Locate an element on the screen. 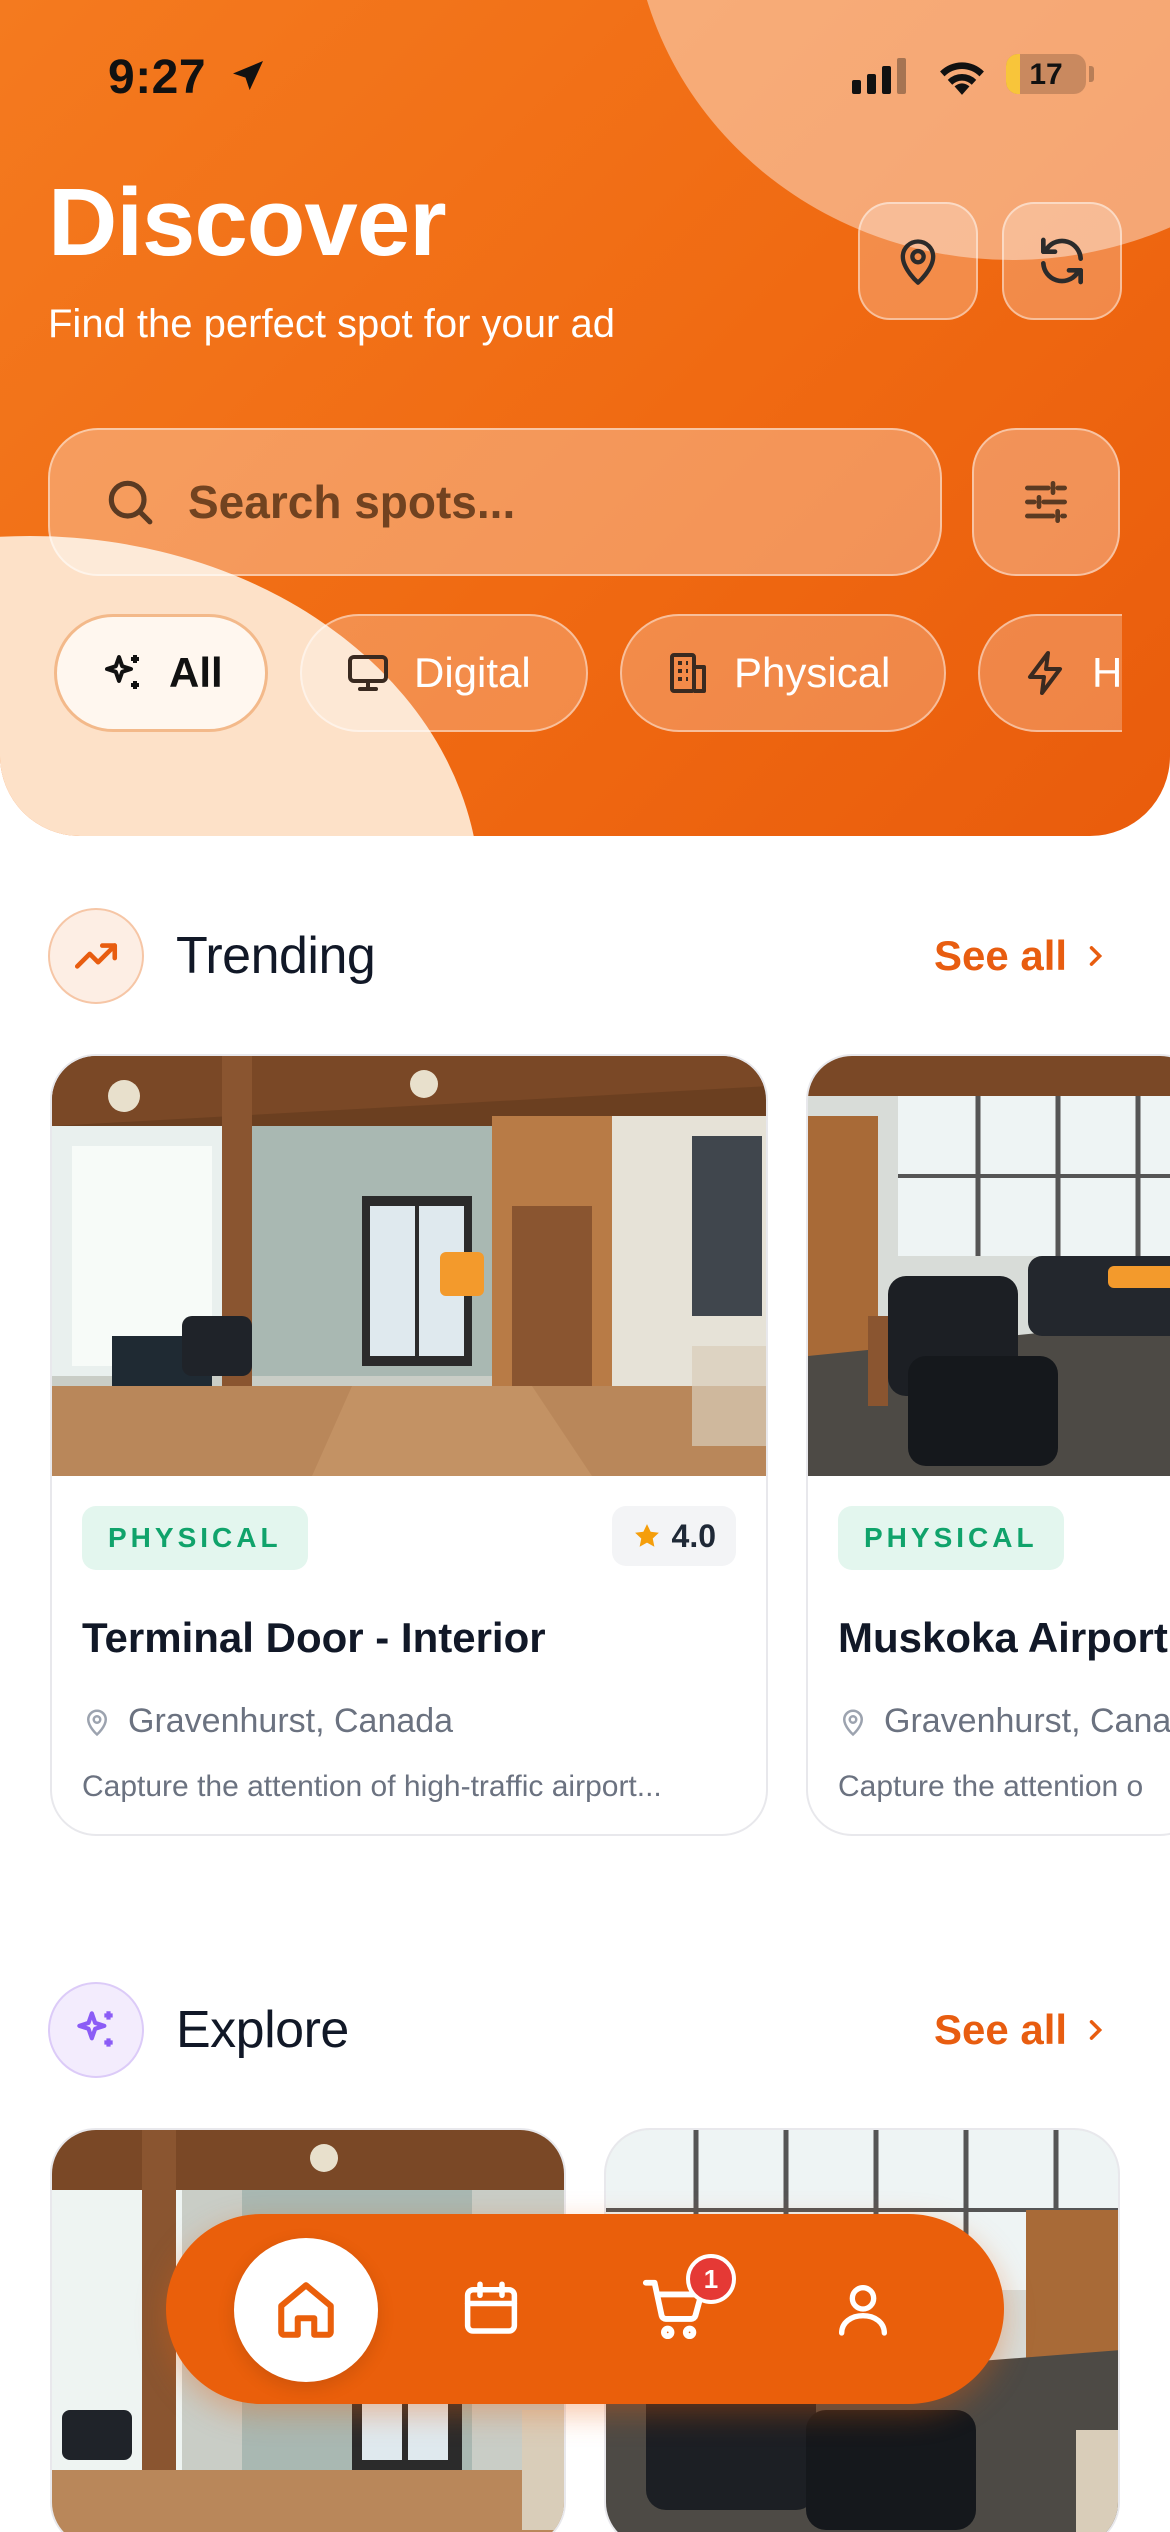  refresh-button is located at coordinates (1062, 261).